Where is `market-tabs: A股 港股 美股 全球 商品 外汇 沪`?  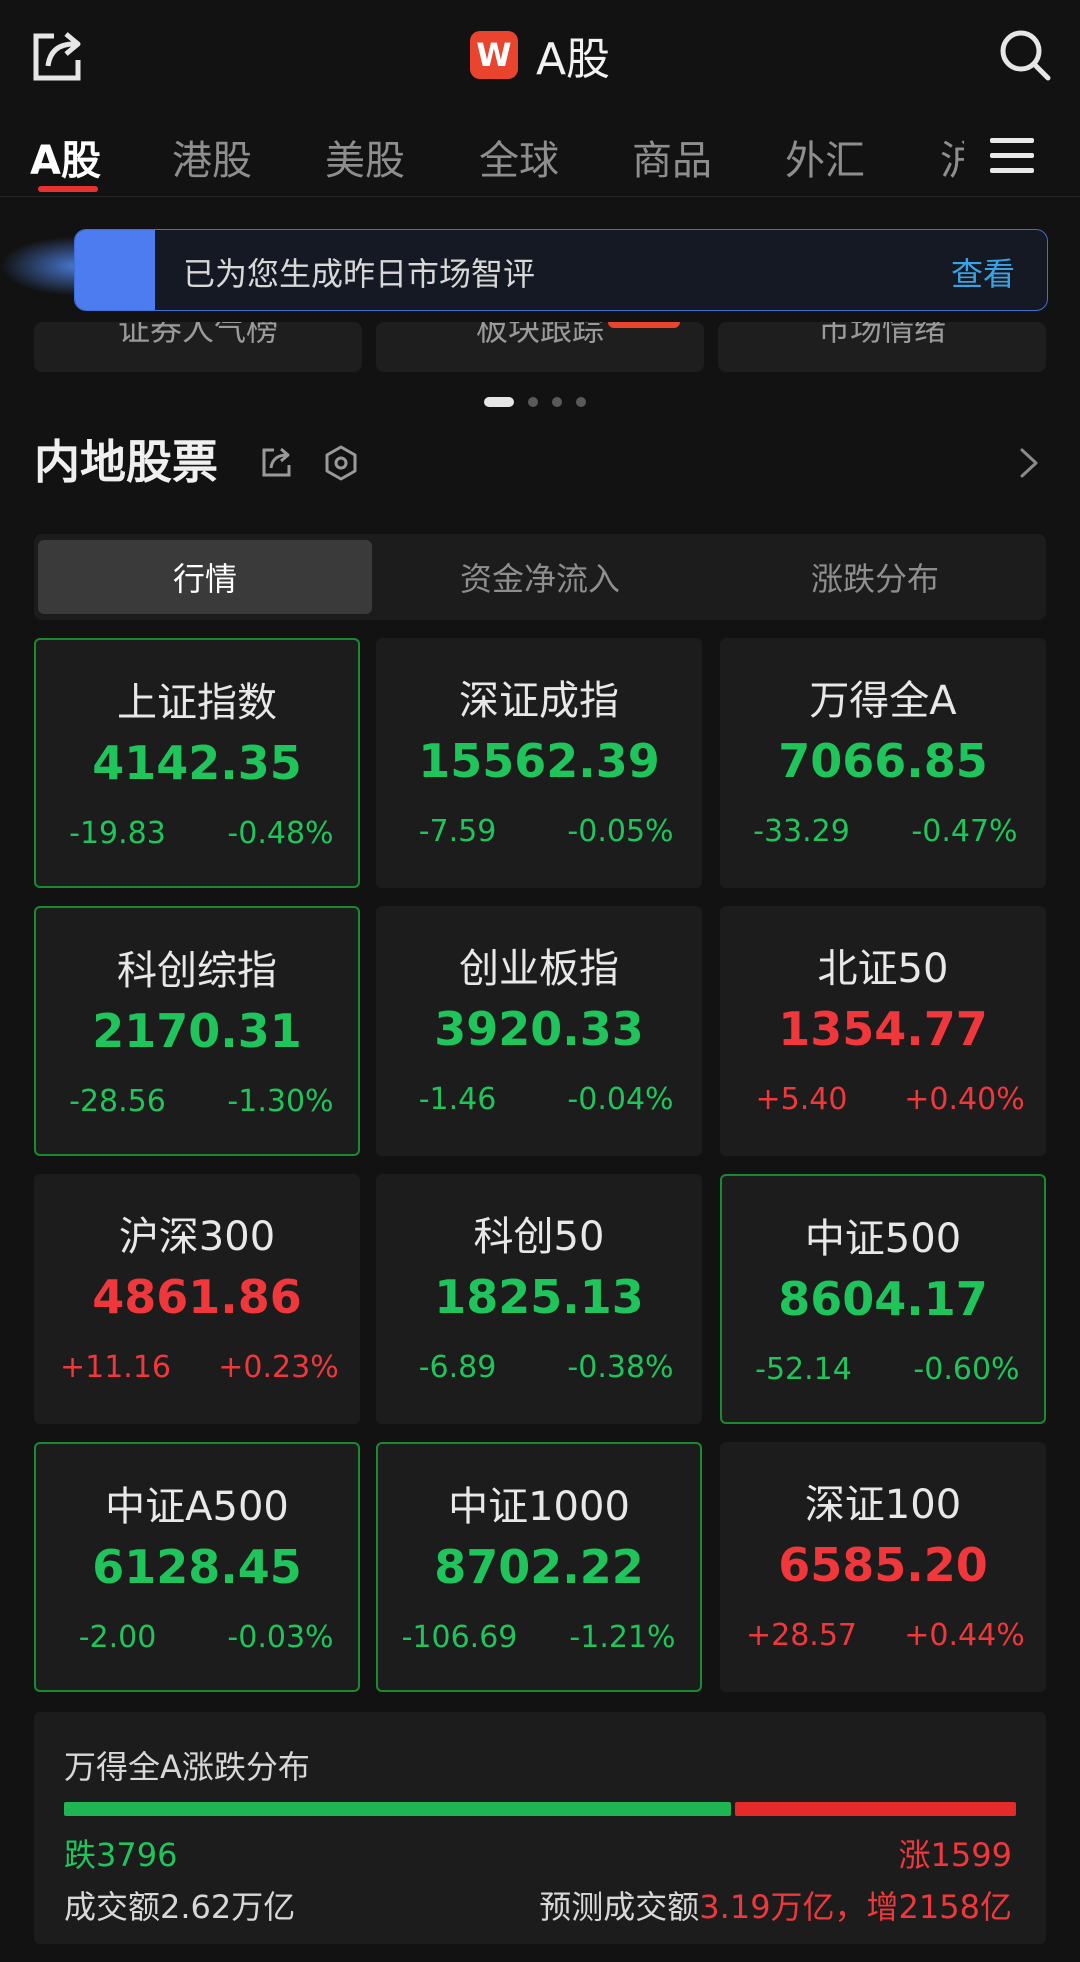 market-tabs: A股 港股 美股 全球 商品 外汇 沪 is located at coordinates (540, 153).